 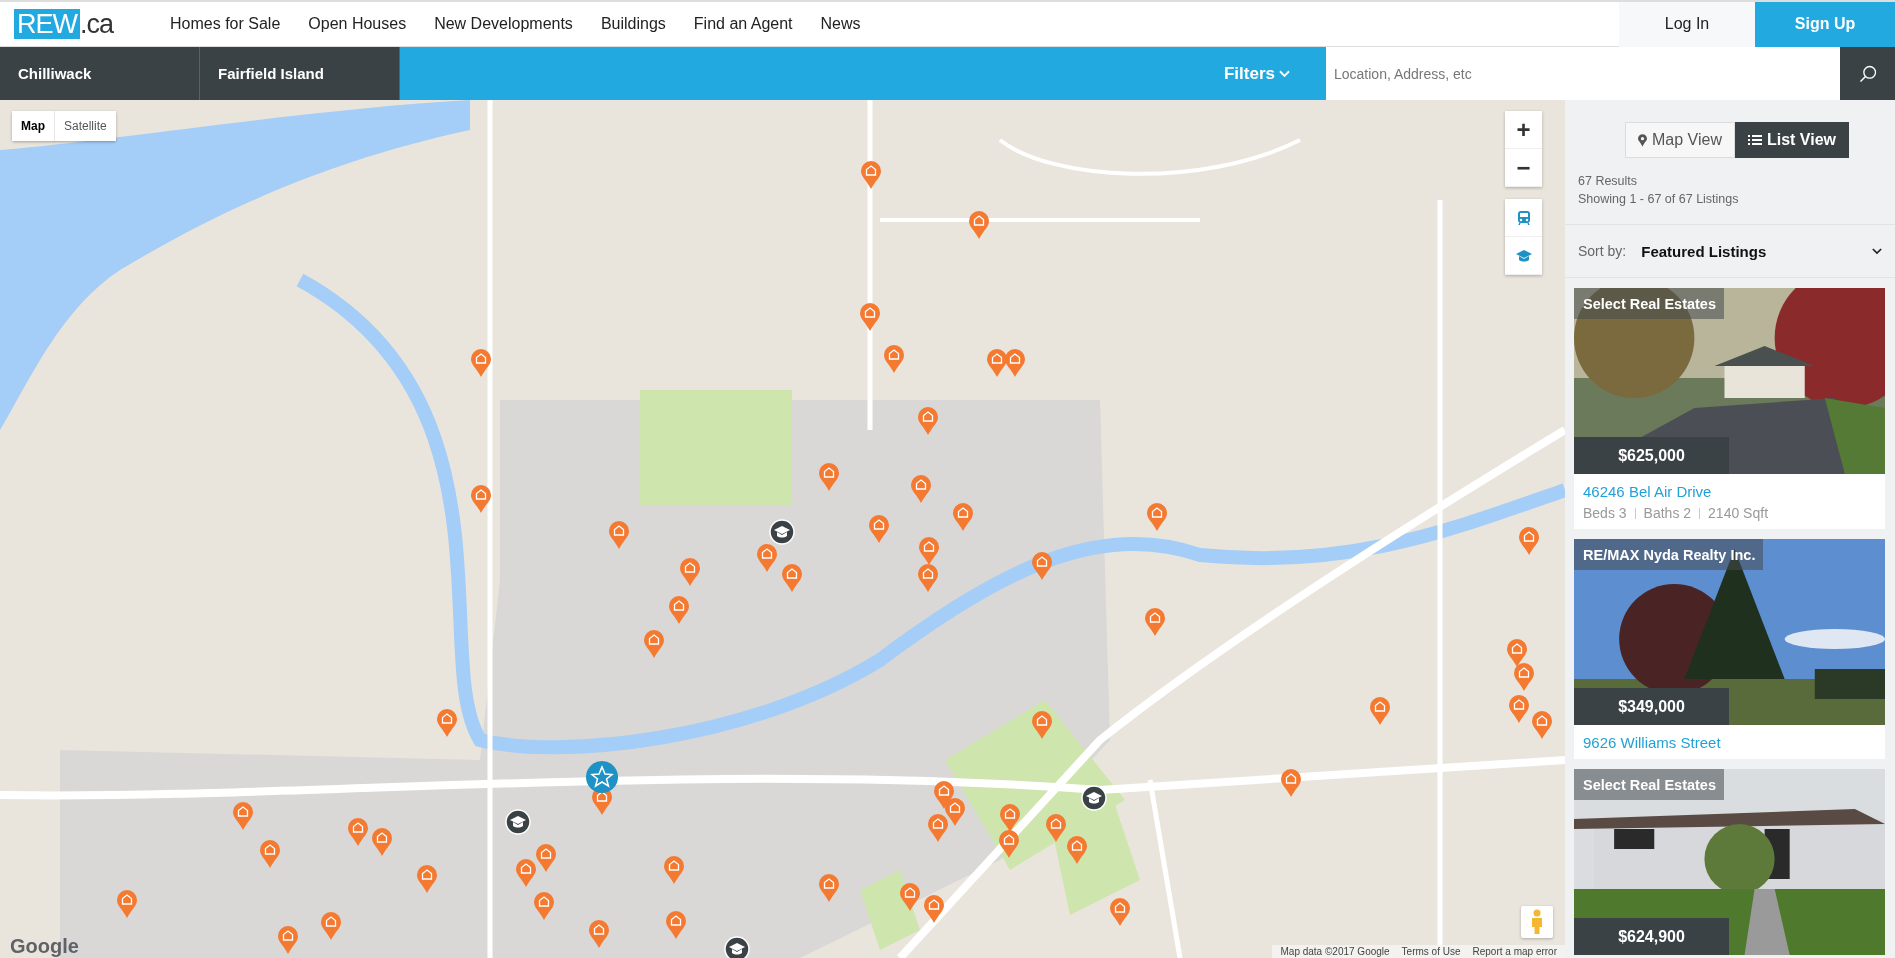 What do you see at coordinates (1791, 140) in the screenshot?
I see `view-toggle-button: List View` at bounding box center [1791, 140].